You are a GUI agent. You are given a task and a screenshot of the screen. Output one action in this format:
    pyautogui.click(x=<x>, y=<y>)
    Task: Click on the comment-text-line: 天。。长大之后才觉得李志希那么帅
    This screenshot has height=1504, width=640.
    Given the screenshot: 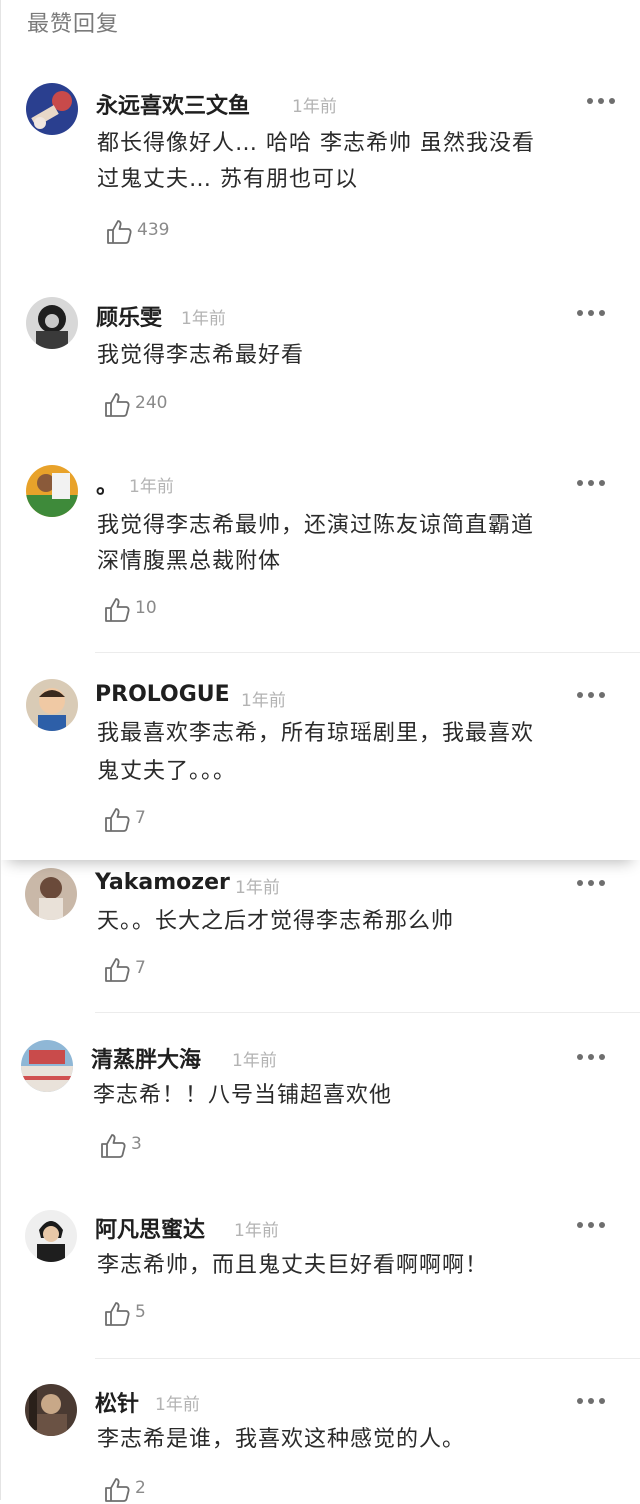 What is the action you would take?
    pyautogui.click(x=276, y=921)
    